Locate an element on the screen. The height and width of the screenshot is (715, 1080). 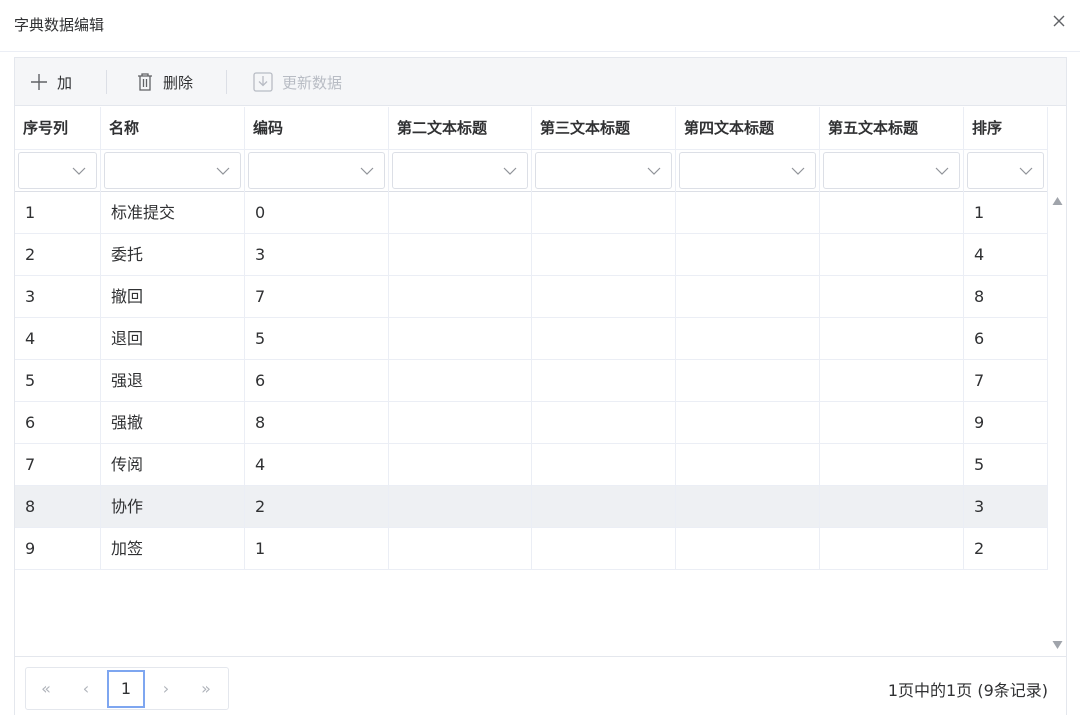
cell-index: 8 is located at coordinates (58, 507).